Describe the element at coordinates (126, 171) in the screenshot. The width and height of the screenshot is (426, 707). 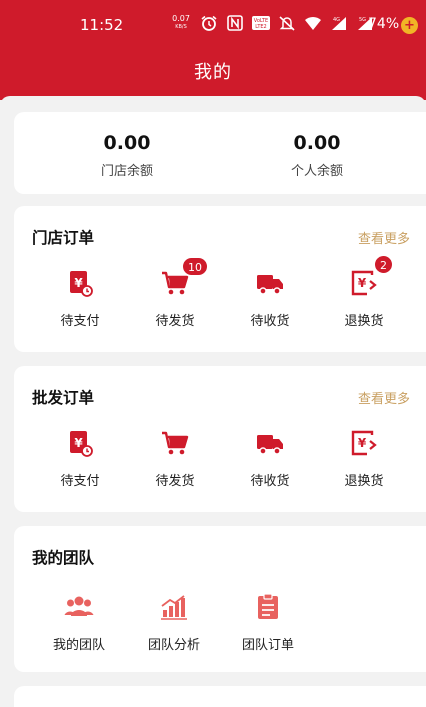
I see `store-balance-label: 门店余额` at that location.